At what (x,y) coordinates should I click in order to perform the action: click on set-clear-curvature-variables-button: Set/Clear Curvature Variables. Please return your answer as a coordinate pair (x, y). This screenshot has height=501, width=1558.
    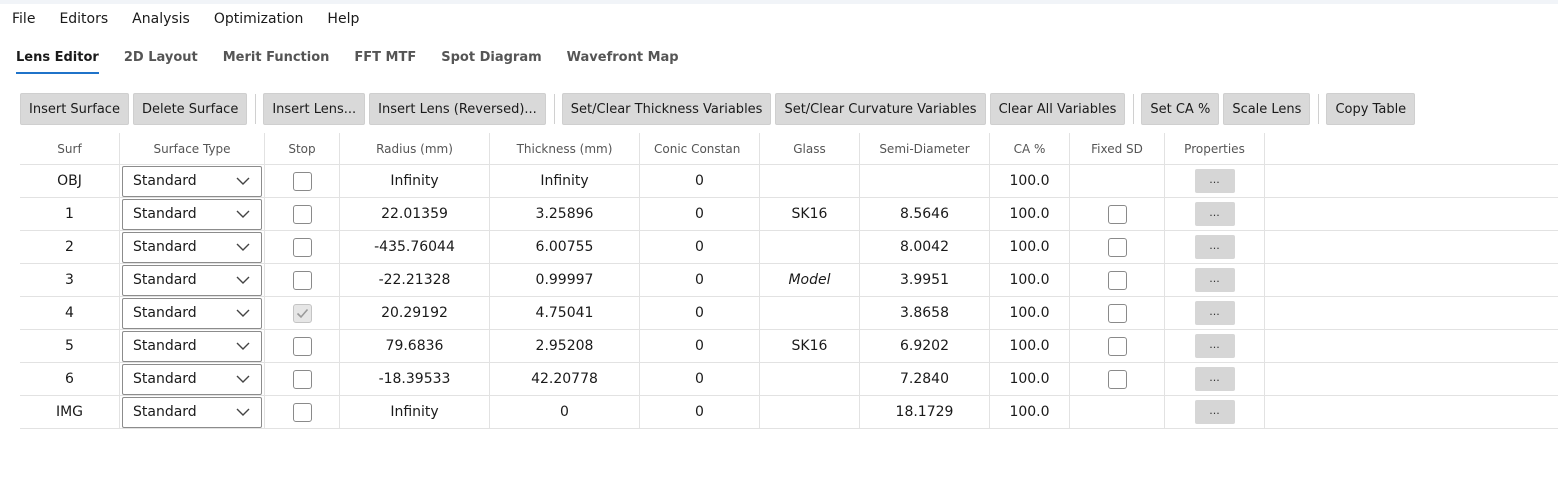
    Looking at the image, I should click on (880, 109).